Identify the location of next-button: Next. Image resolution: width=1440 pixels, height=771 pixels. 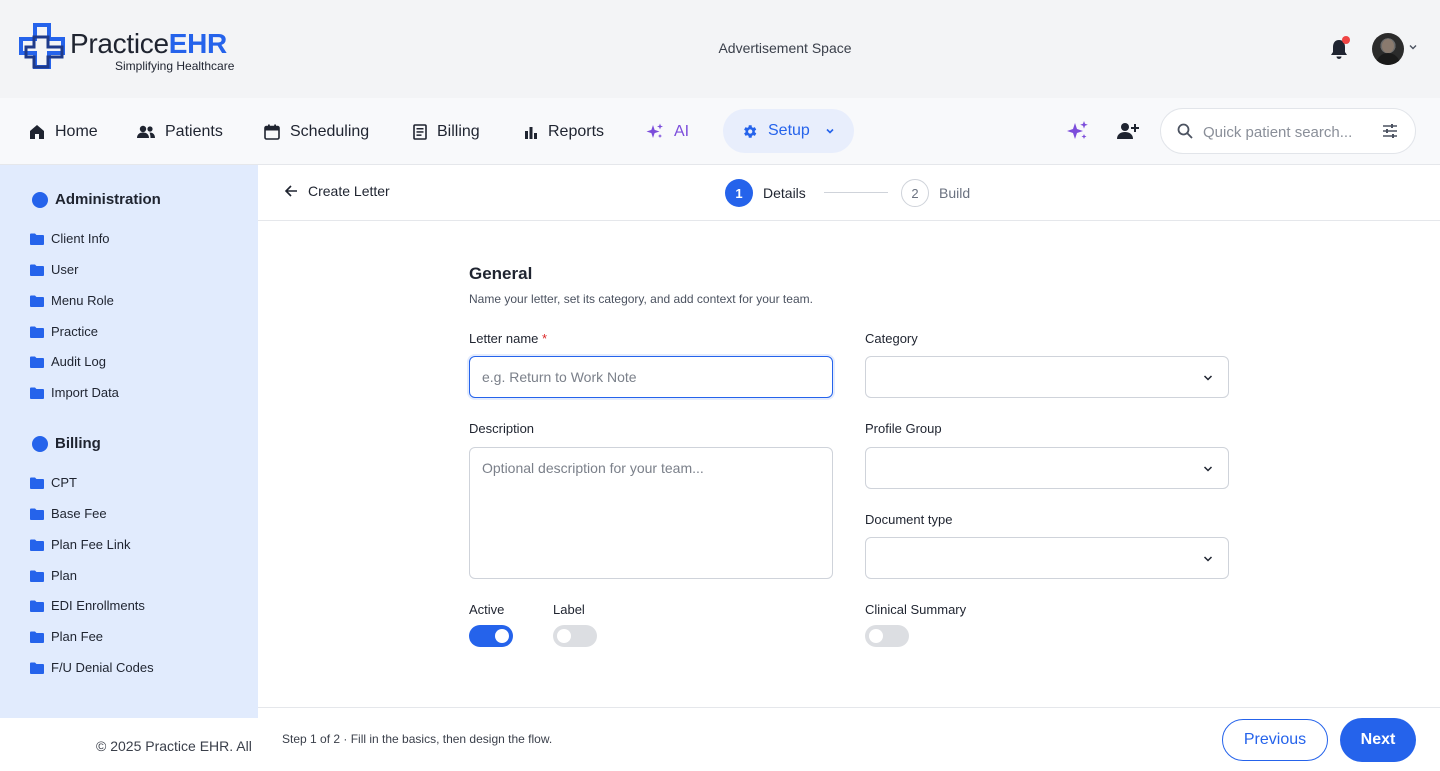
(1378, 740).